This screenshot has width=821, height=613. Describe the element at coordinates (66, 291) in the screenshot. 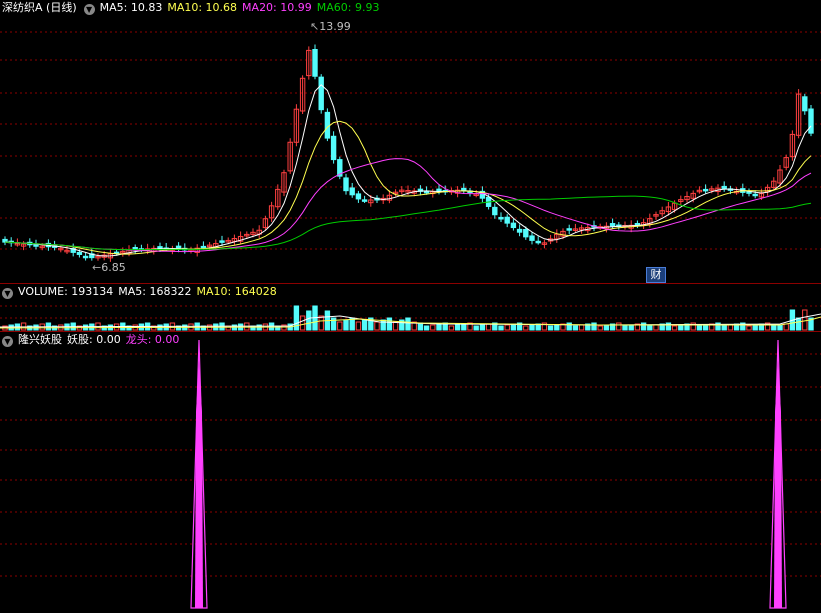

I see `volume-legend: VOLUME: 193134` at that location.